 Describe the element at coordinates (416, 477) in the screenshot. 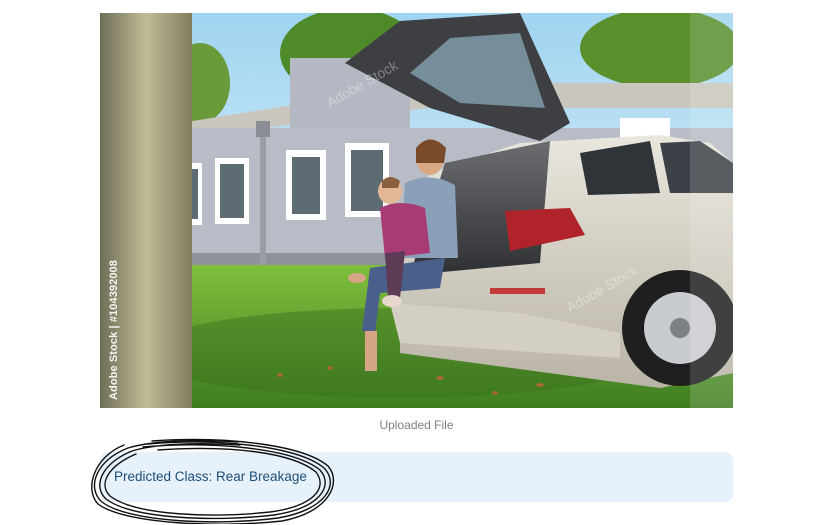

I see `prediction-alert: Predicted Class: Rear Breakage` at that location.